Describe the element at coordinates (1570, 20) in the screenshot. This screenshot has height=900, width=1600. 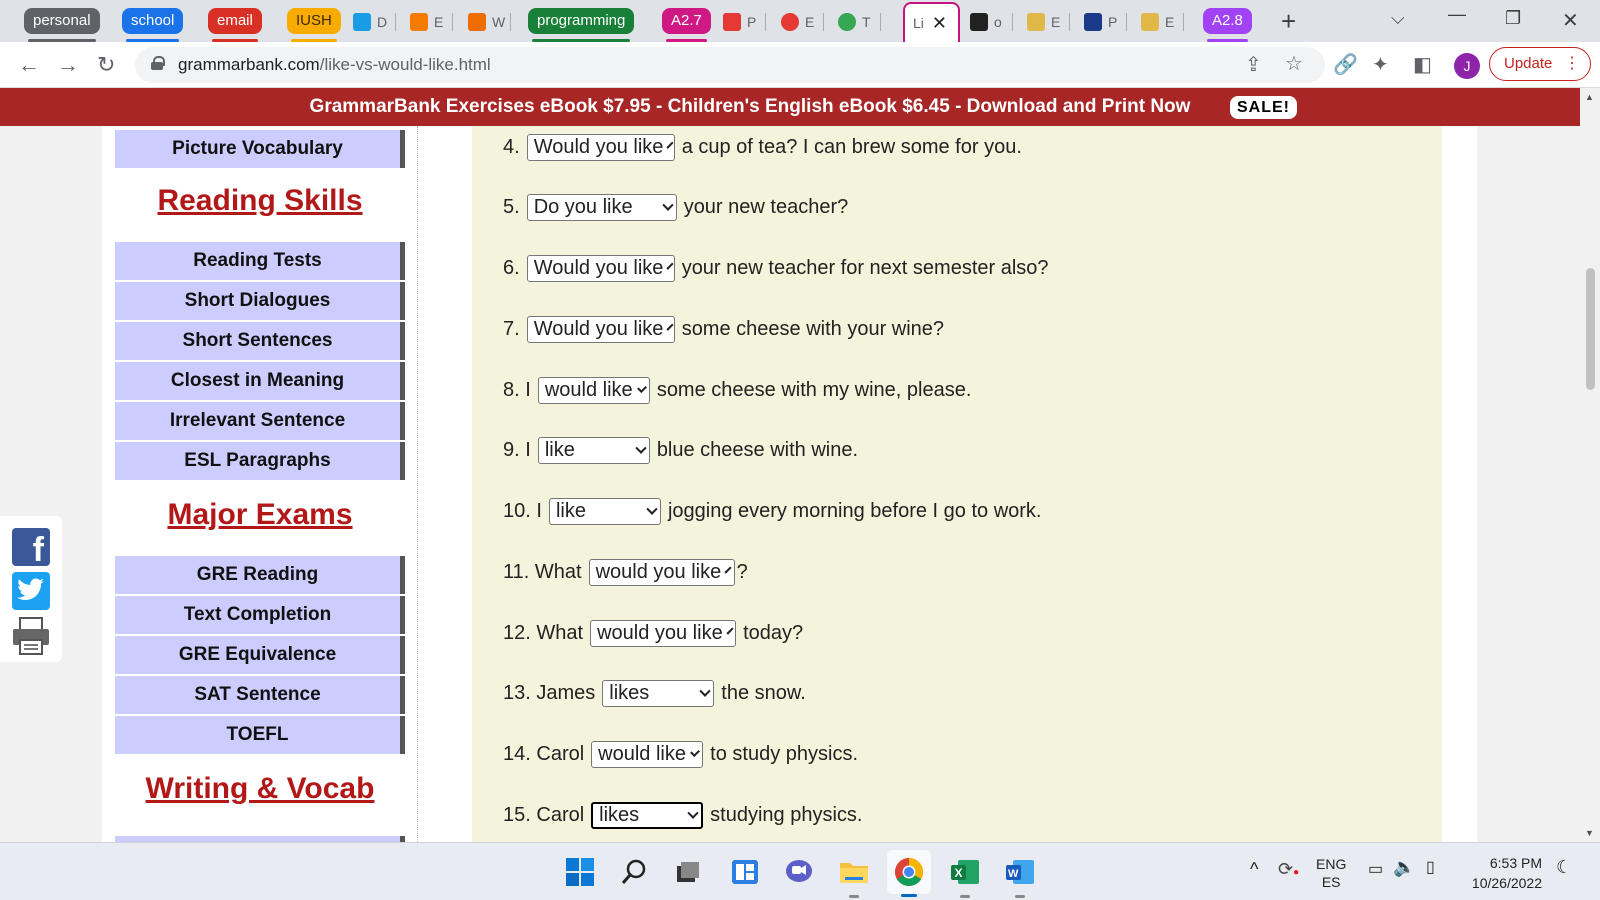
I see `window-close-icon: ✕` at that location.